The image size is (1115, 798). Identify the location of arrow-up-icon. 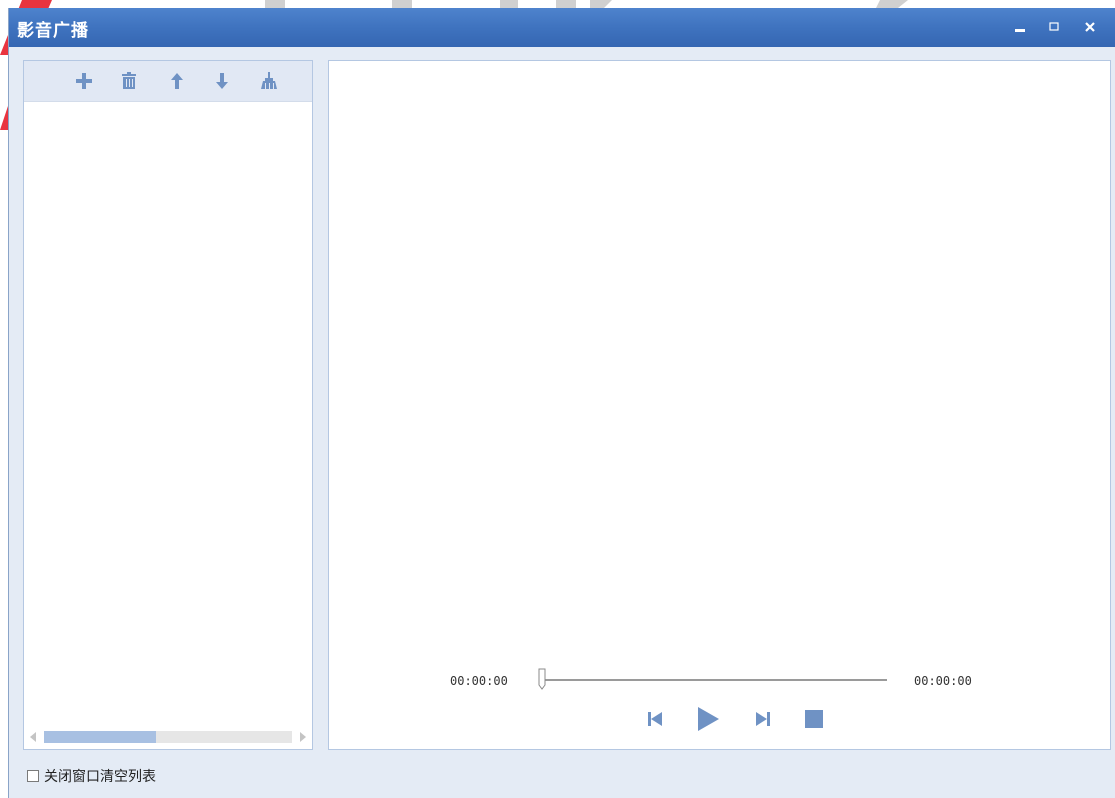
(177, 81).